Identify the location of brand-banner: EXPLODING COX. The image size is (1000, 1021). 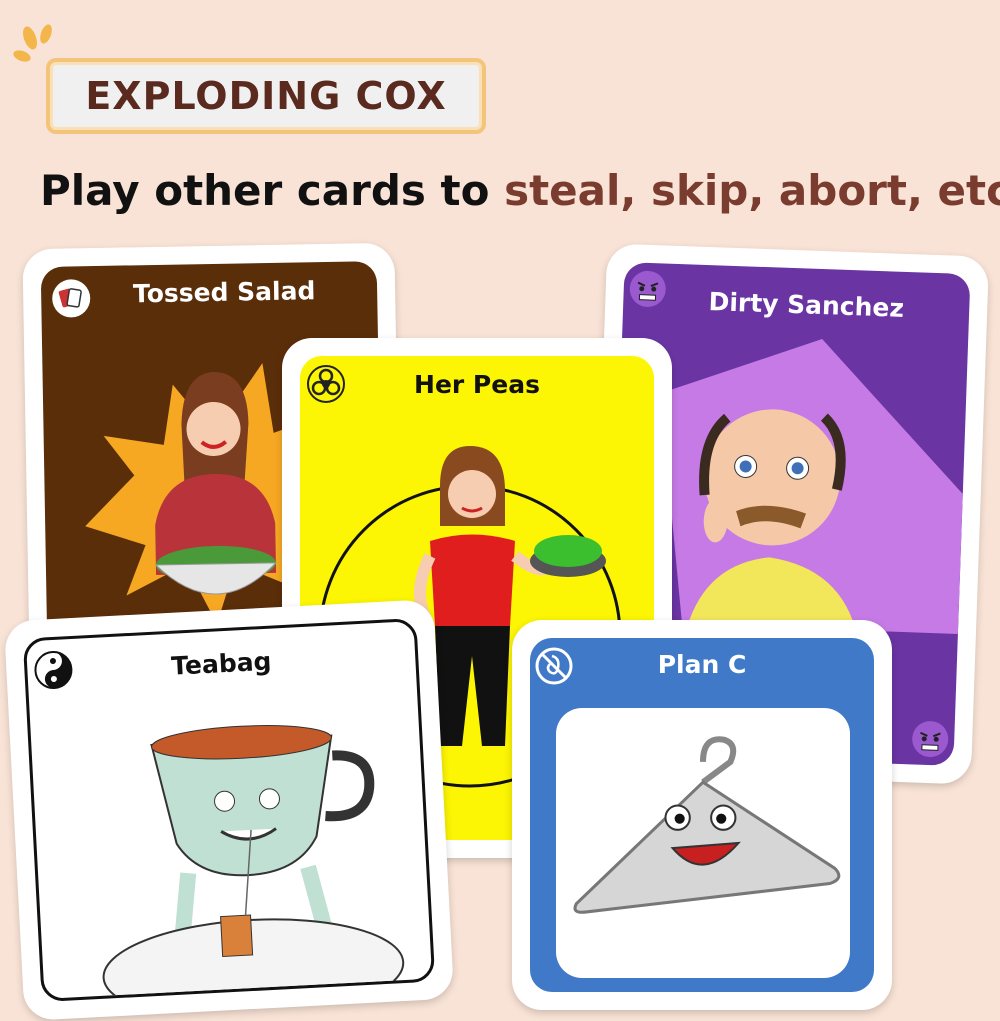
(266, 96).